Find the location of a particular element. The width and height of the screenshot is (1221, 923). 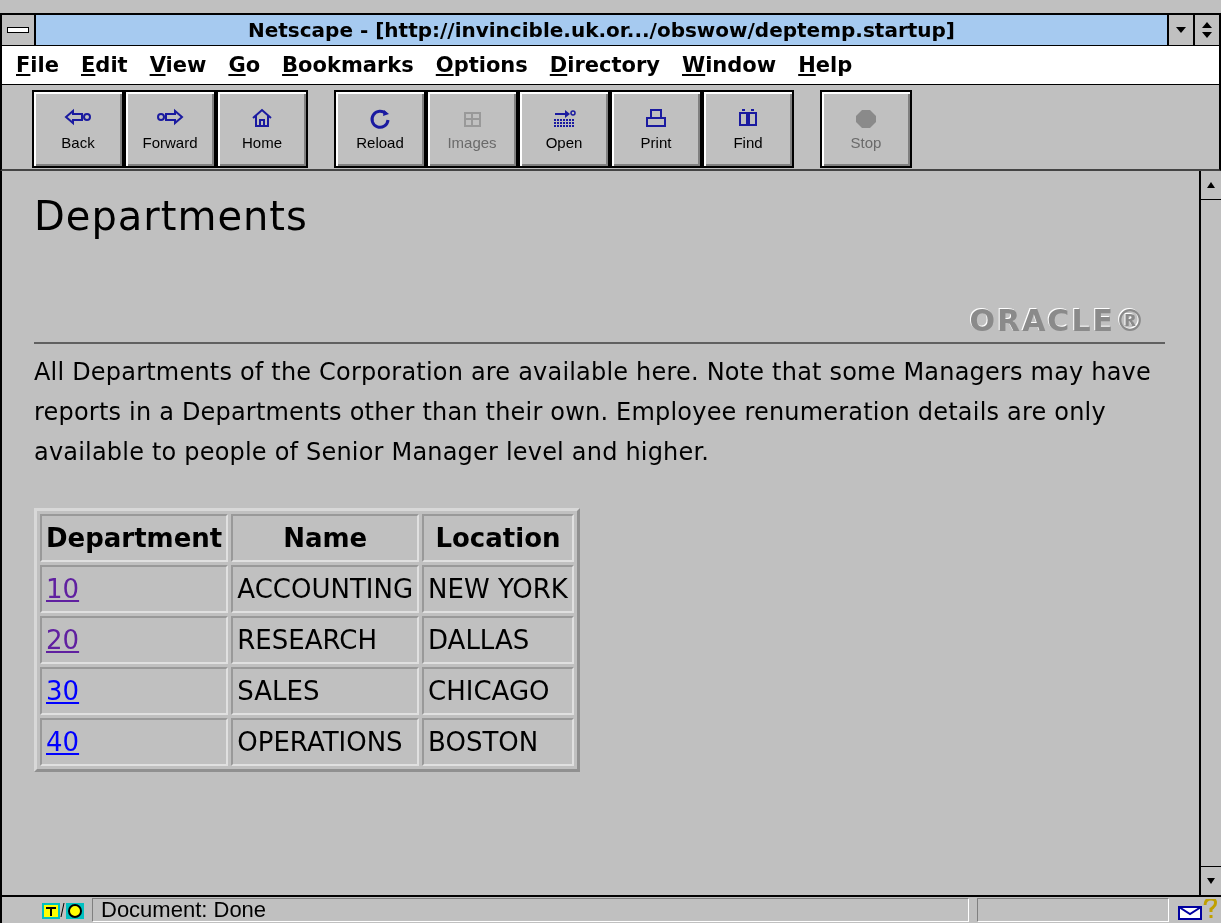

table-cell: NEW YORK is located at coordinates (498, 589).